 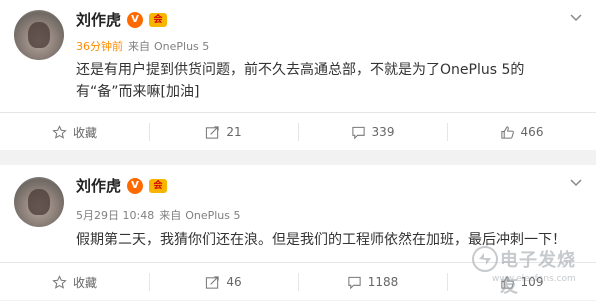 I want to click on comment-count: 1188, so click(x=383, y=282).